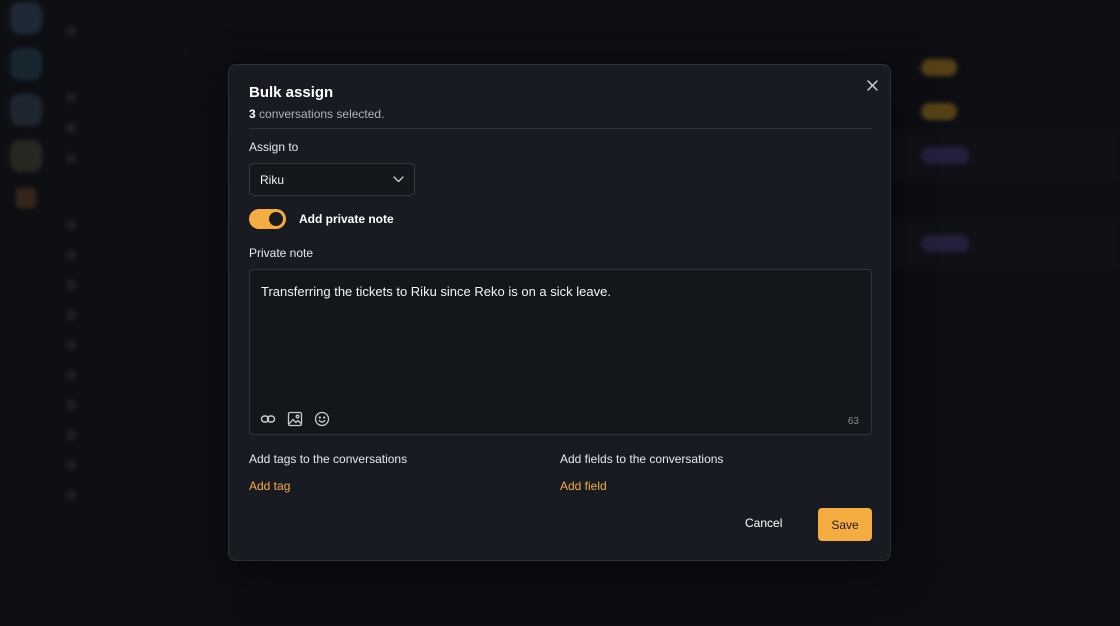 This screenshot has height=626, width=1120. Describe the element at coordinates (274, 147) in the screenshot. I see `assign-to-label: Assign to` at that location.